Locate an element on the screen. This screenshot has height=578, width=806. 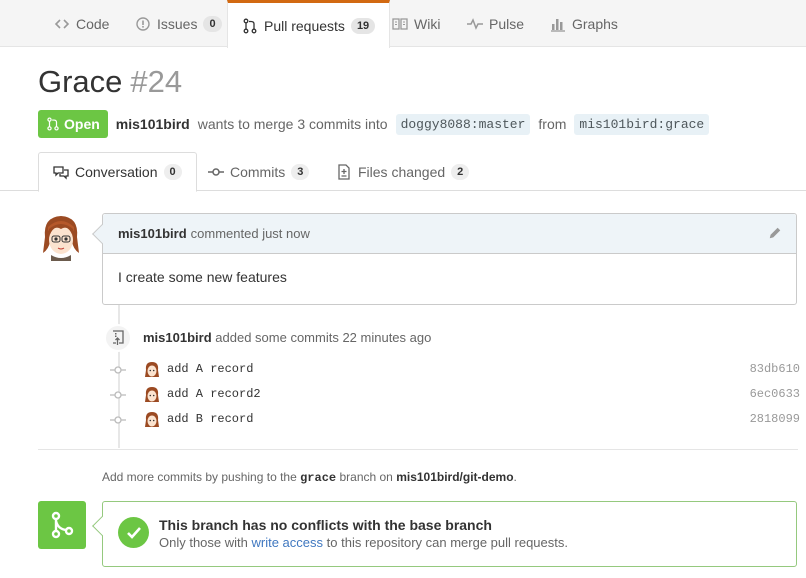
repo-tab-label: Code is located at coordinates (93, 23).